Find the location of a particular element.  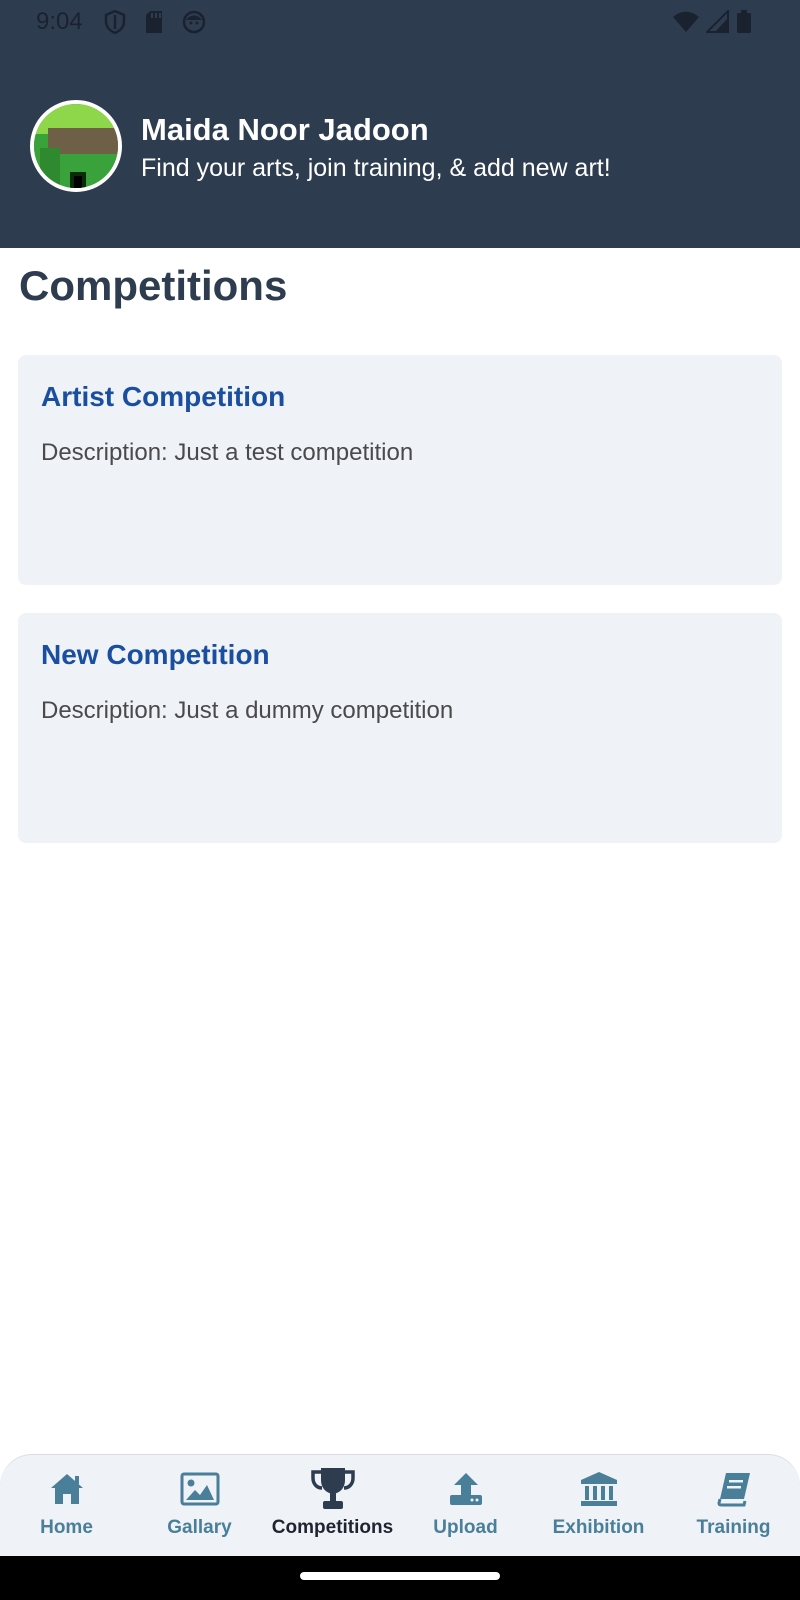

competition-description: Description: Just a test competition is located at coordinates (227, 452).